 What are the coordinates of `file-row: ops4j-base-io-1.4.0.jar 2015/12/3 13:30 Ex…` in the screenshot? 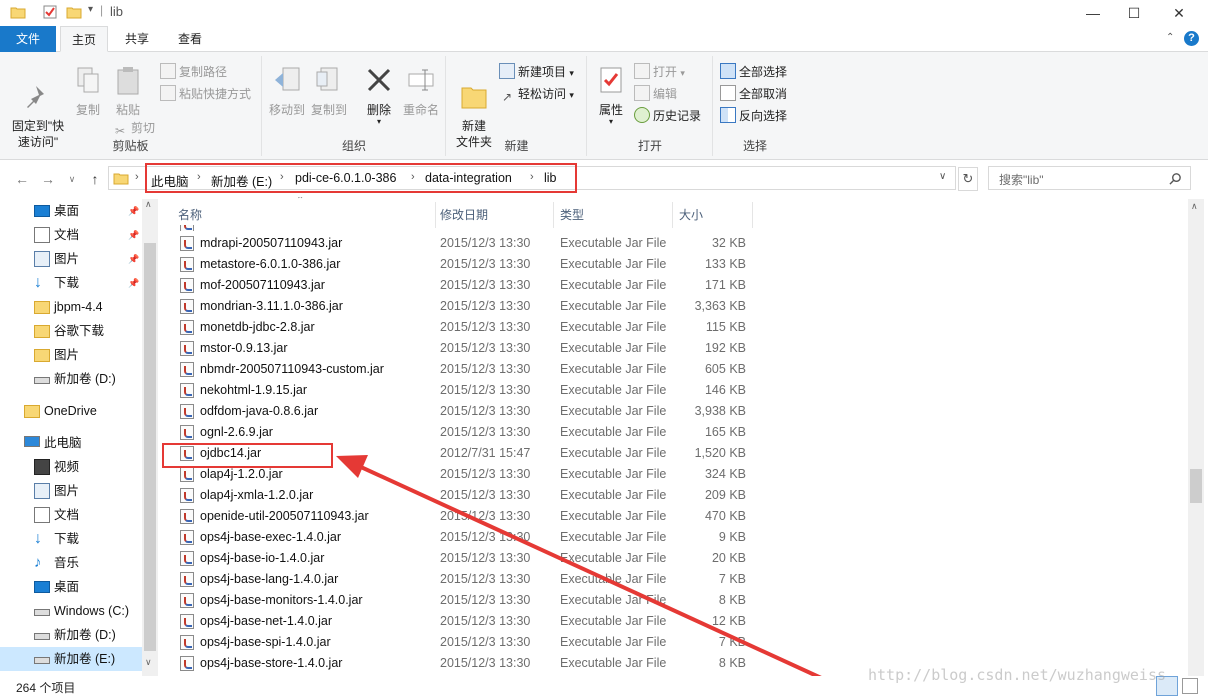 It's located at (460, 558).